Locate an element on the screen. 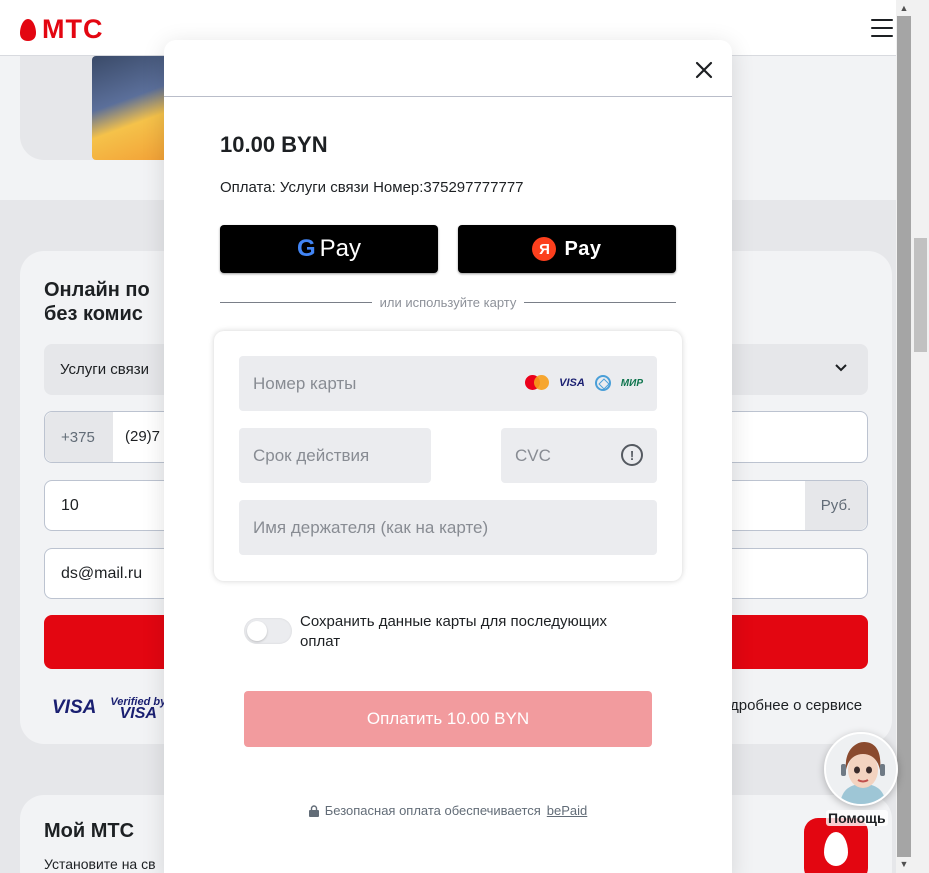  bepaid-link: bePaid is located at coordinates (567, 810).